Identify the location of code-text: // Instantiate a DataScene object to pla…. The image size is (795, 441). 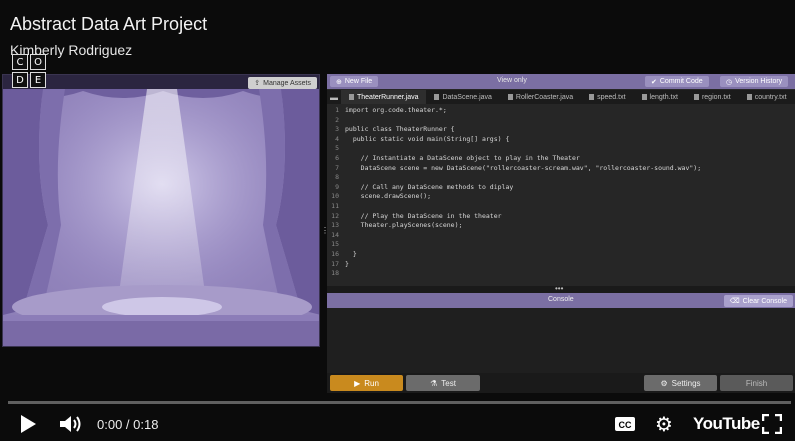
(462, 157).